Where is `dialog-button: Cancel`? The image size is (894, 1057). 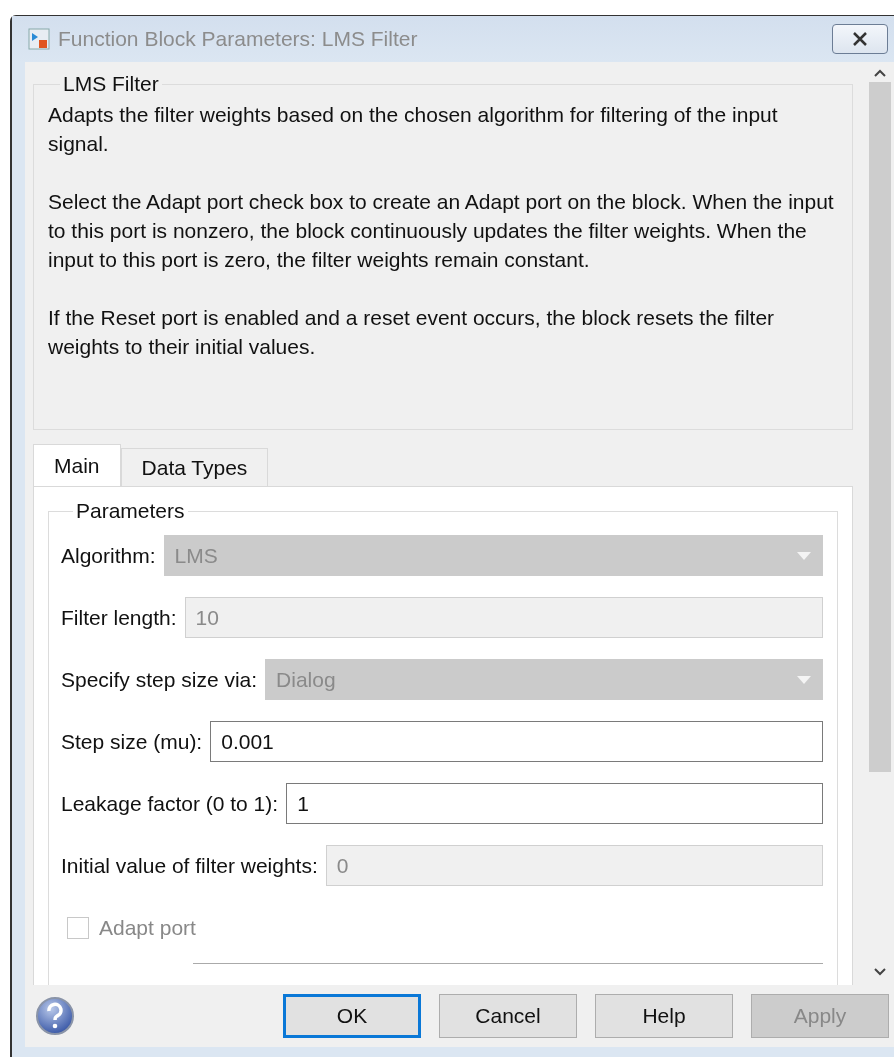
dialog-button: Cancel is located at coordinates (508, 1016).